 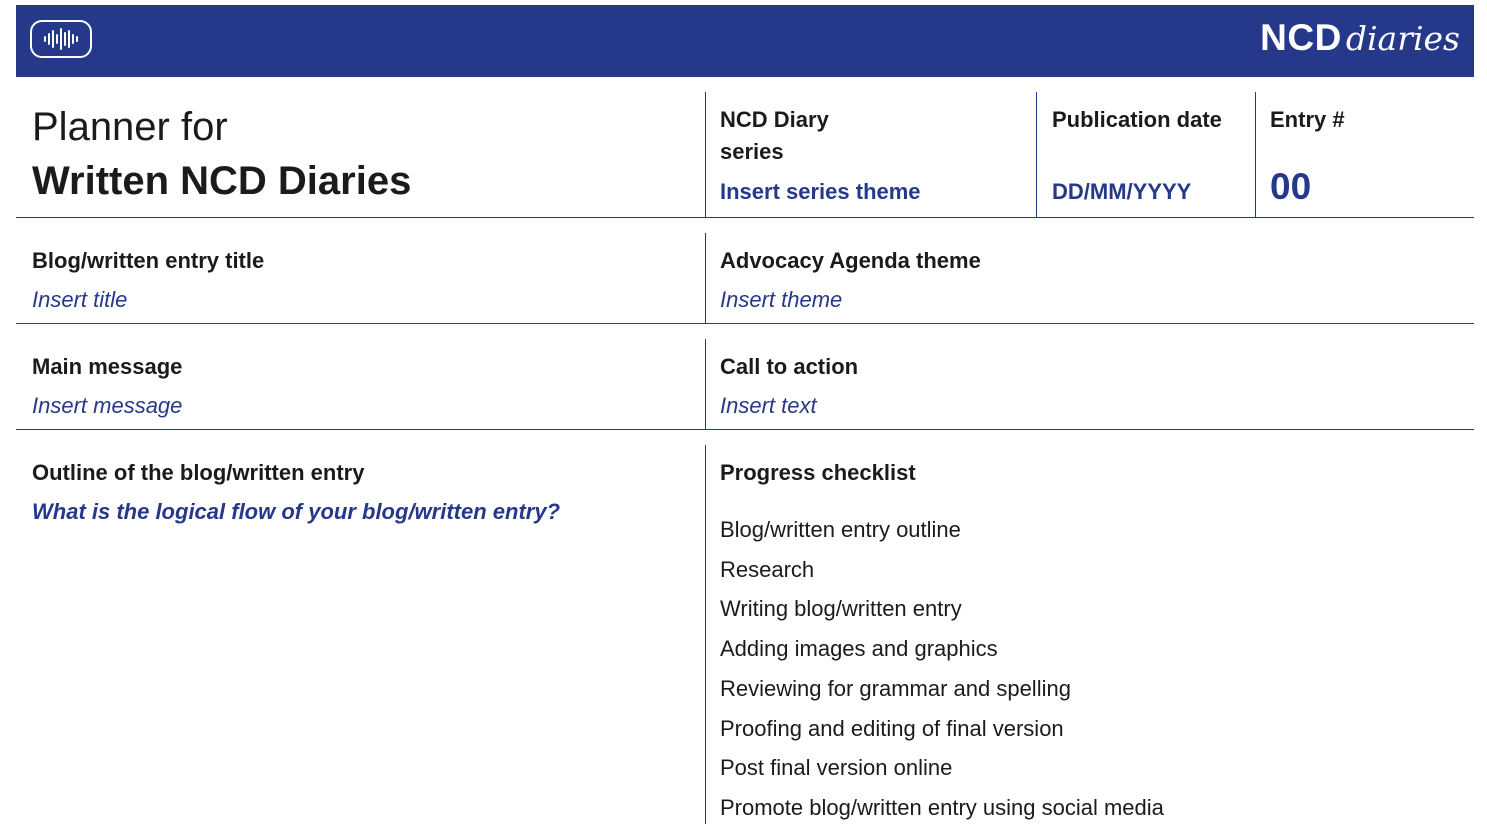 I want to click on call-to-action-field: Insert text, so click(x=768, y=406).